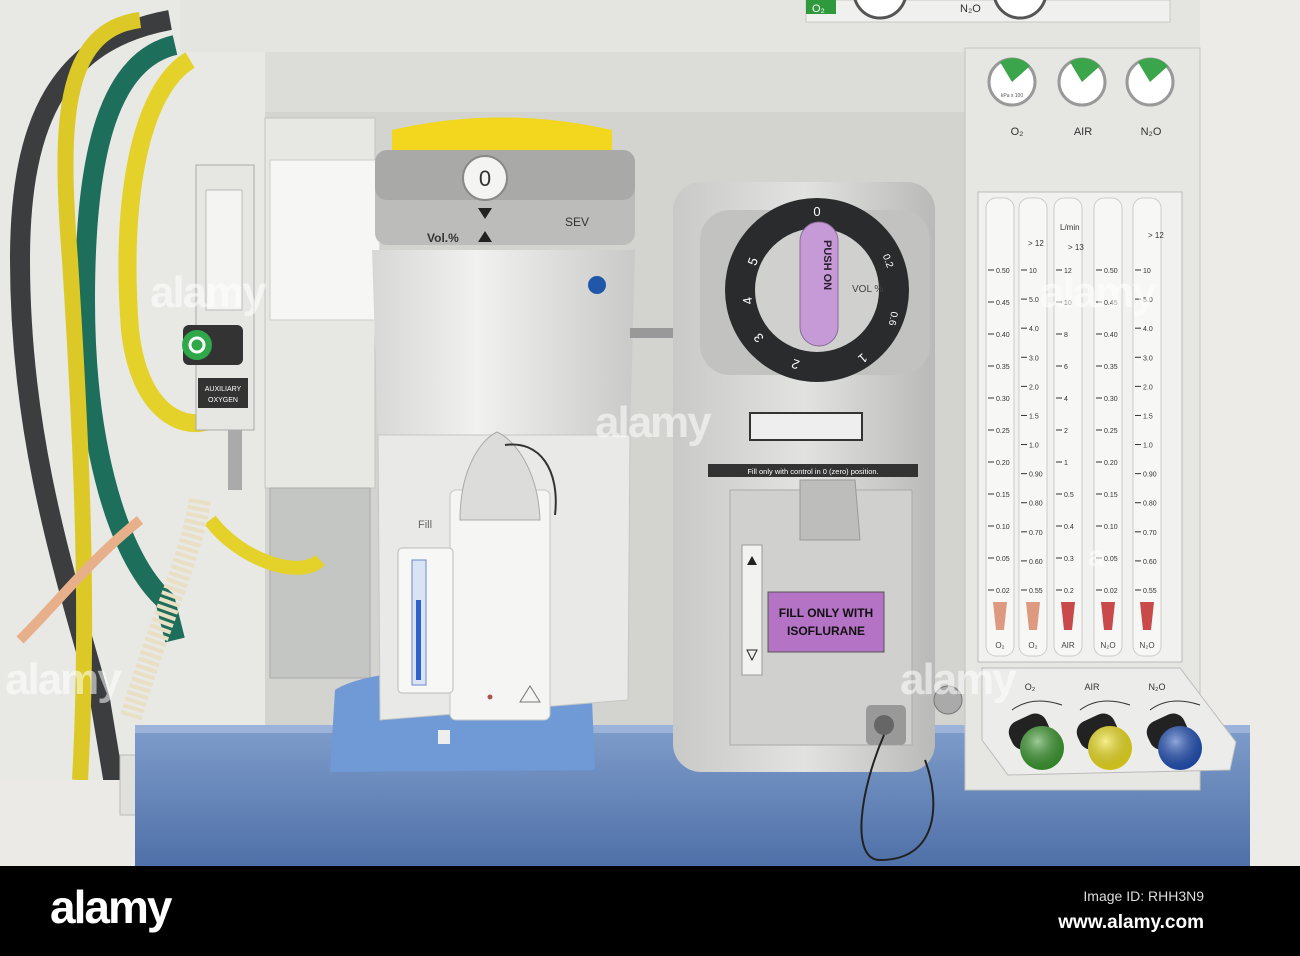 This screenshot has width=1300, height=956. Describe the element at coordinates (1012, 96) in the screenshot. I see `pipeline-gauge-unit: kPa x 100` at that location.